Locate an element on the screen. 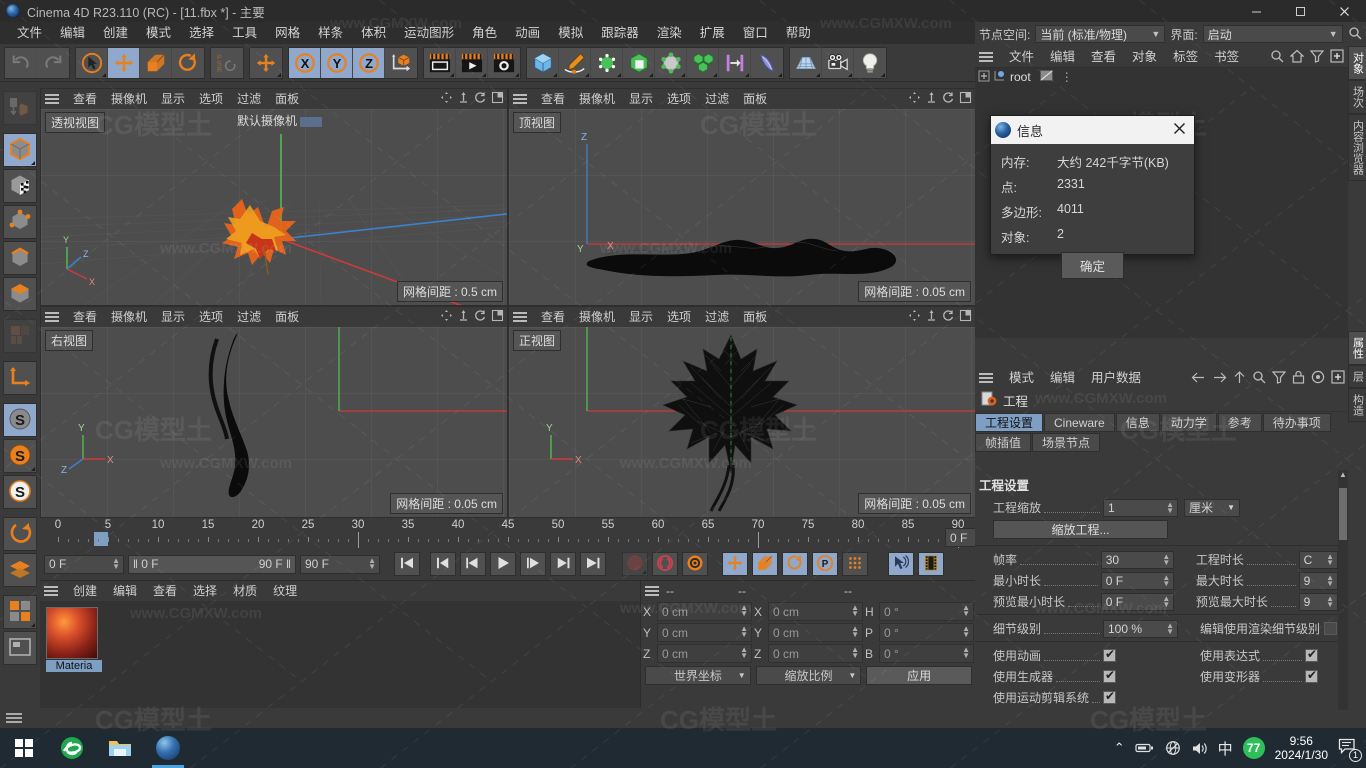 The height and width of the screenshot is (768, 1366). vertical-tab-object-2: 内容浏览器 is located at coordinates (1357, 147).